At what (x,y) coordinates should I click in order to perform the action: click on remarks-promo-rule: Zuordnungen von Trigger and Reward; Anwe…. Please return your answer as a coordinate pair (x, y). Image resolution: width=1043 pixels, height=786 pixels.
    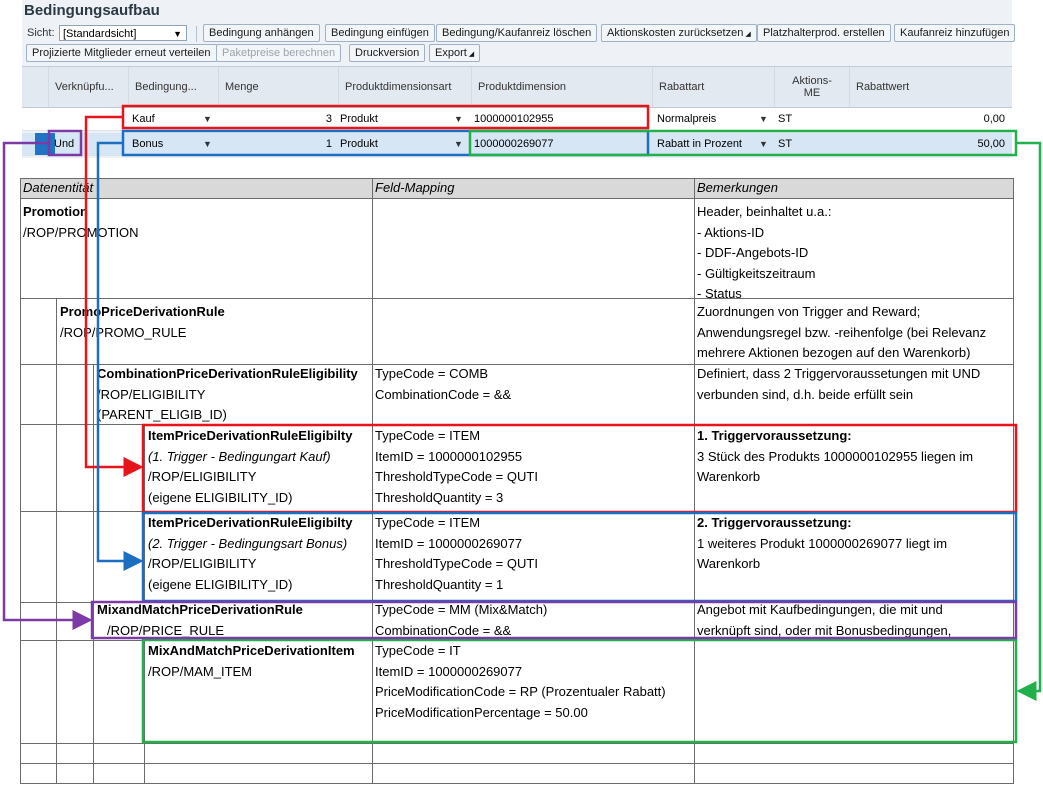
    Looking at the image, I should click on (841, 333).